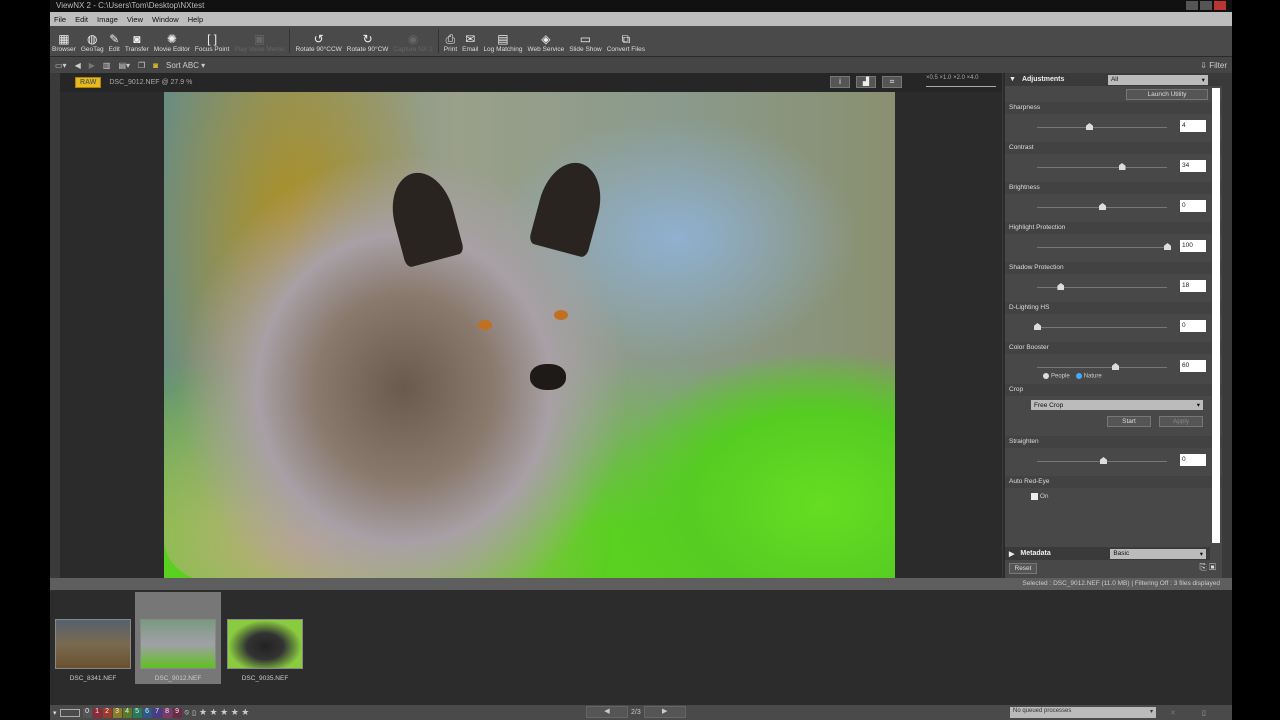  What do you see at coordinates (137, 42) in the screenshot?
I see `toolbar-transfer-button: ◙ Transfer` at bounding box center [137, 42].